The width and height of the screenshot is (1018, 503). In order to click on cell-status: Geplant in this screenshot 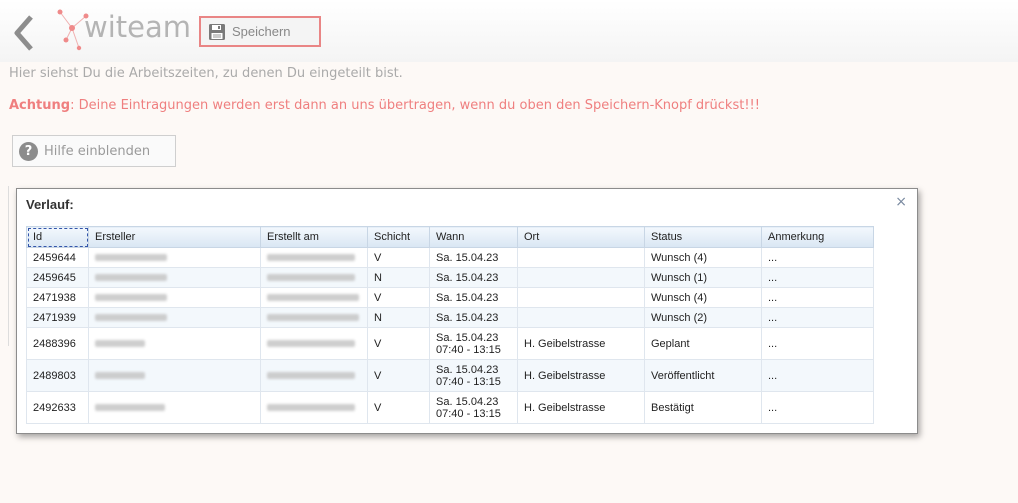, I will do `click(703, 343)`.